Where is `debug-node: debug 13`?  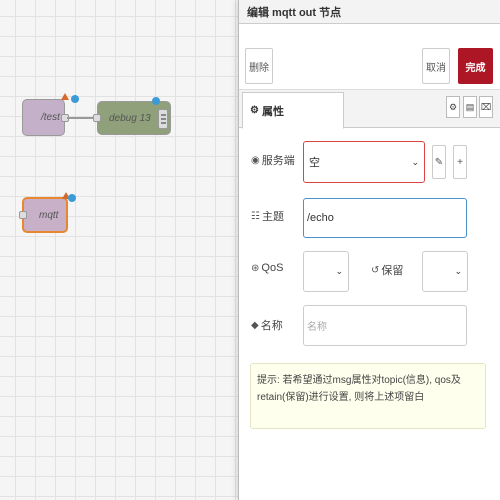
debug-node: debug 13 is located at coordinates (132, 116).